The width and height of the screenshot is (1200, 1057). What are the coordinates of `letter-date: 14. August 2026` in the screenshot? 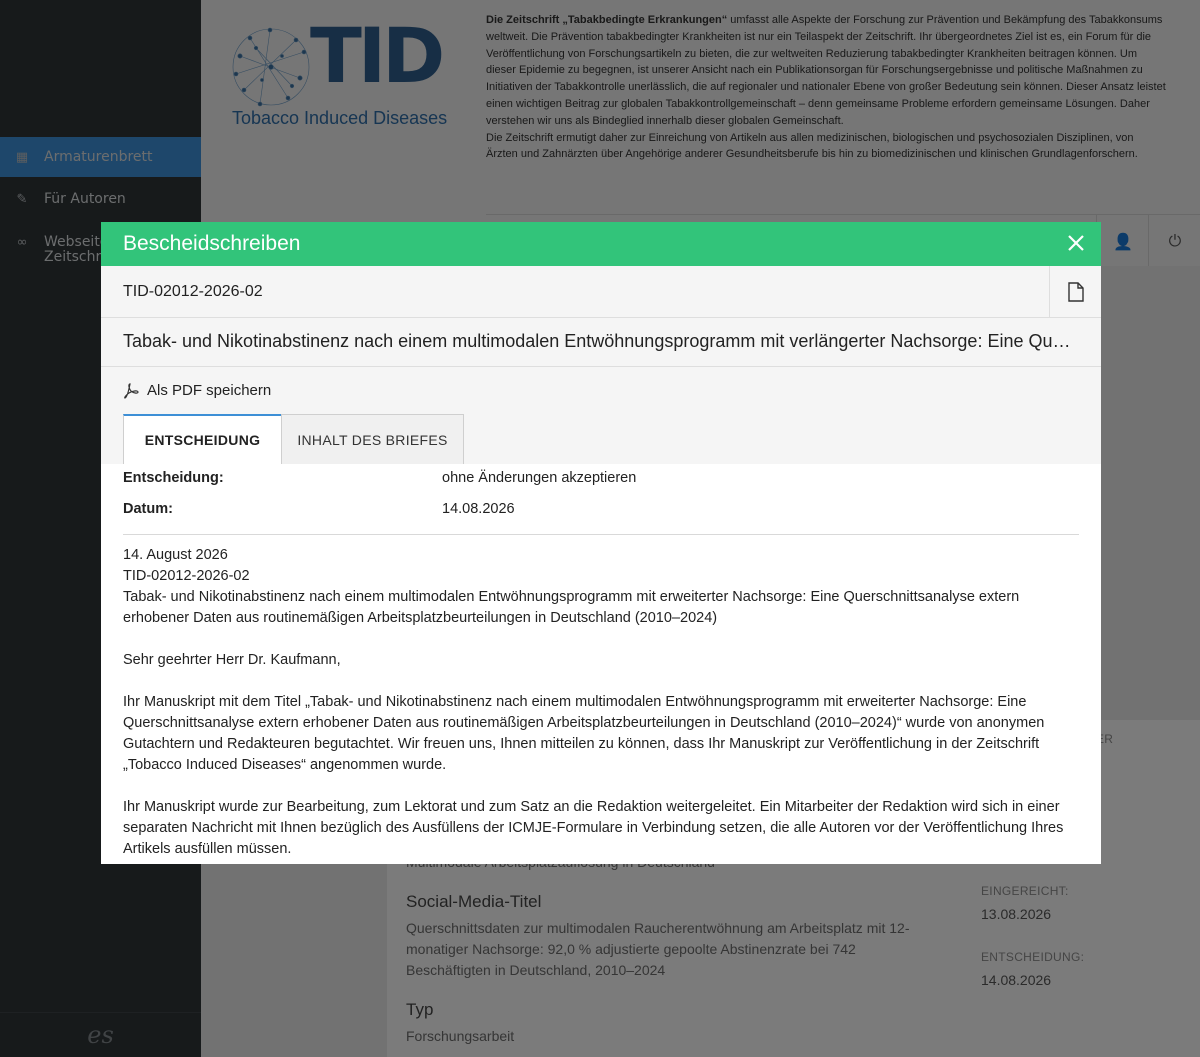 It's located at (175, 555).